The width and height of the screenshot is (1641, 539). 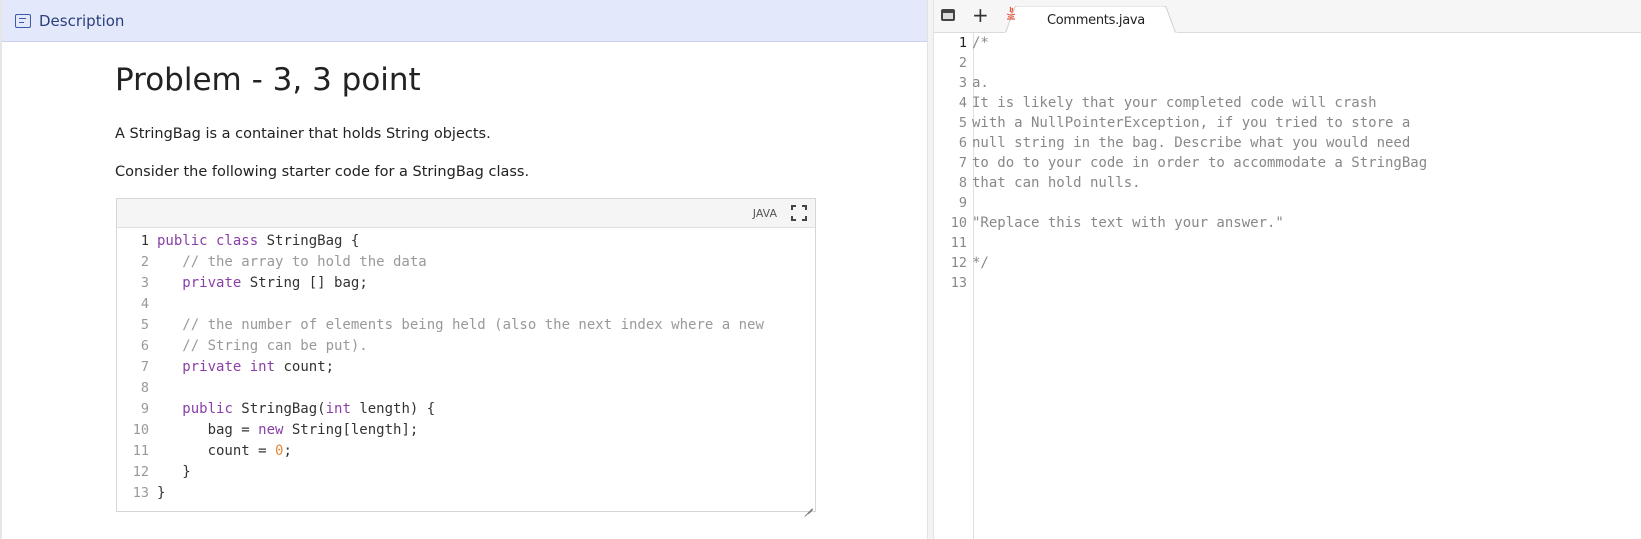 I want to click on editor-line: 11, so click(x=953, y=243).